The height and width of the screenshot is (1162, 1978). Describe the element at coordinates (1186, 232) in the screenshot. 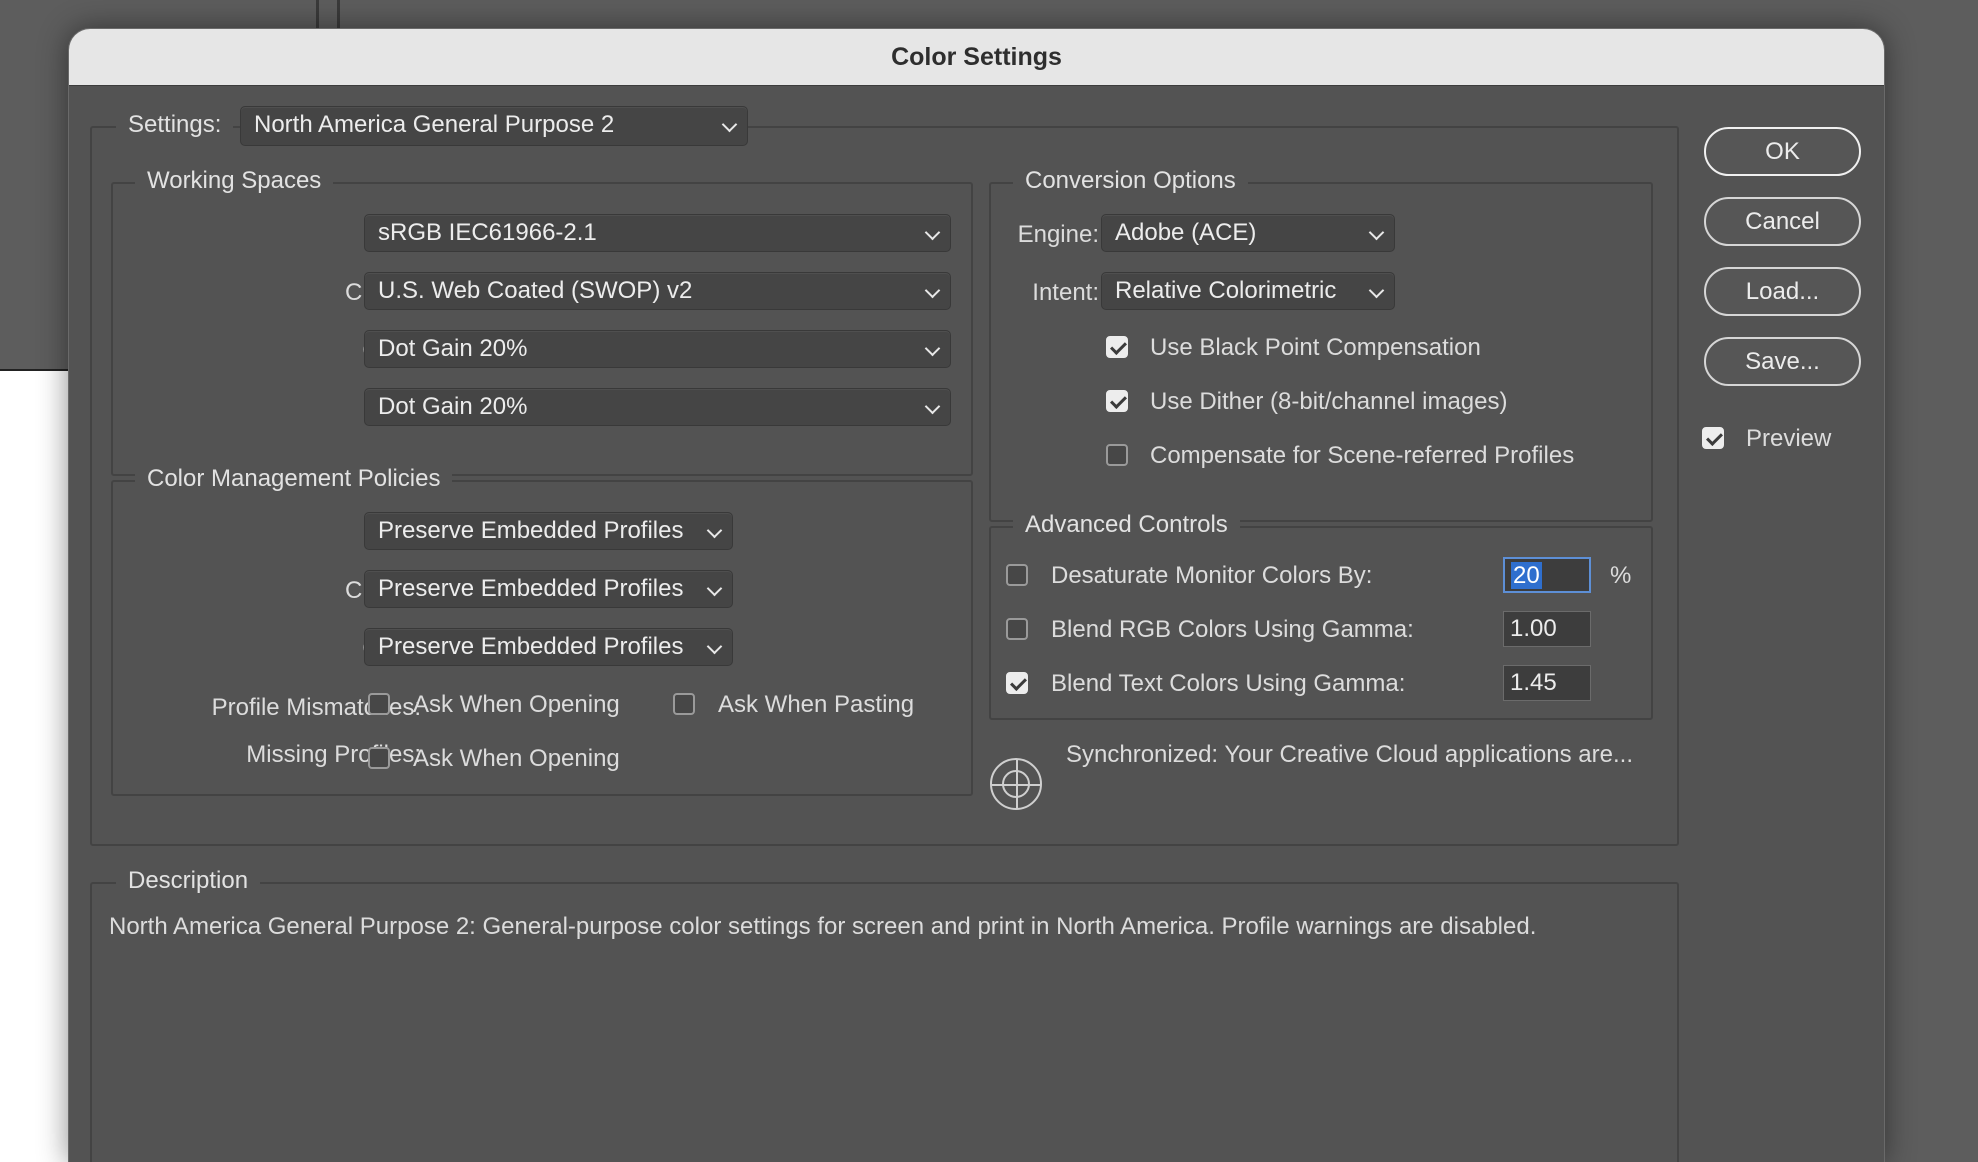

I see `engine-value: Adobe (ACE)` at that location.